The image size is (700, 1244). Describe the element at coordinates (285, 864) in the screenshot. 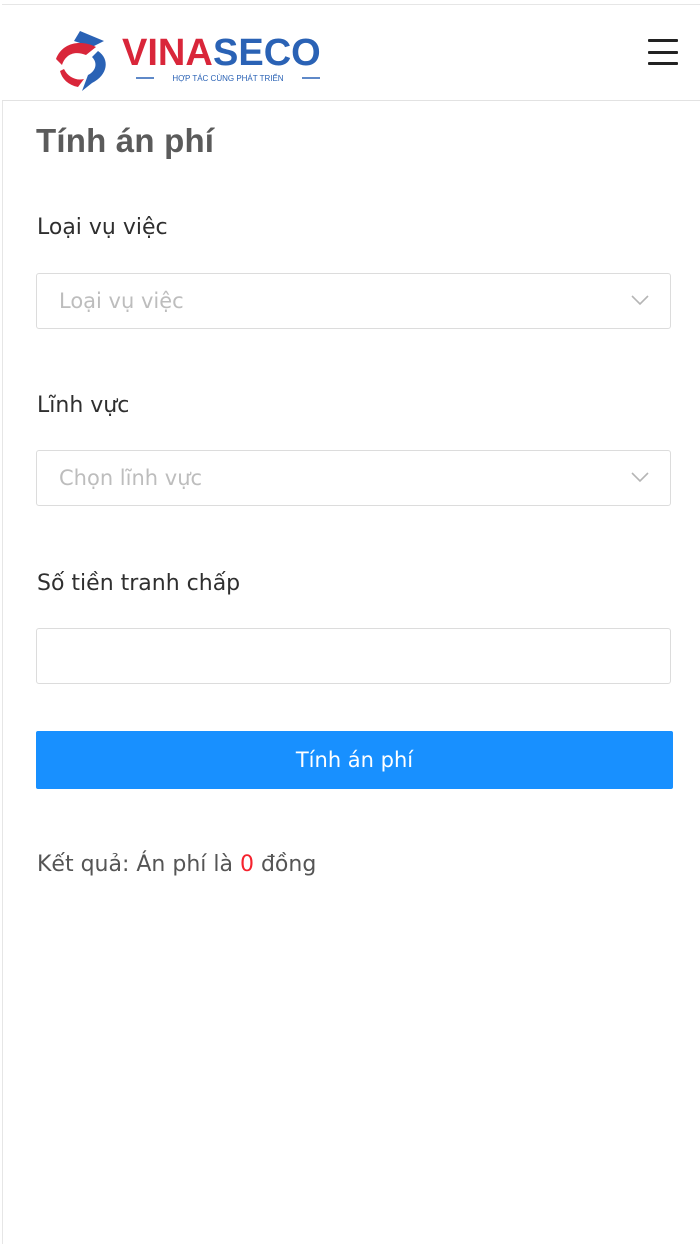

I see `result-suffix: đồng` at that location.